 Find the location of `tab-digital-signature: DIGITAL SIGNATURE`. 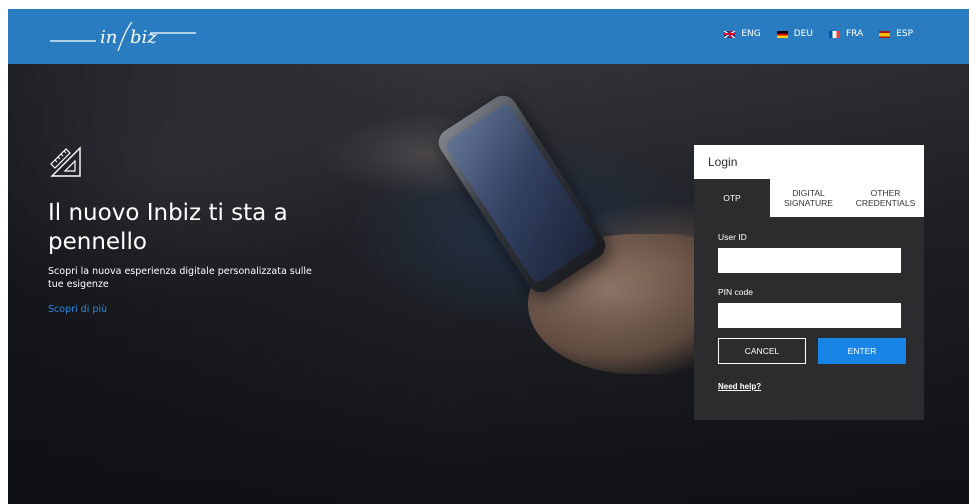

tab-digital-signature: DIGITAL SIGNATURE is located at coordinates (808, 198).